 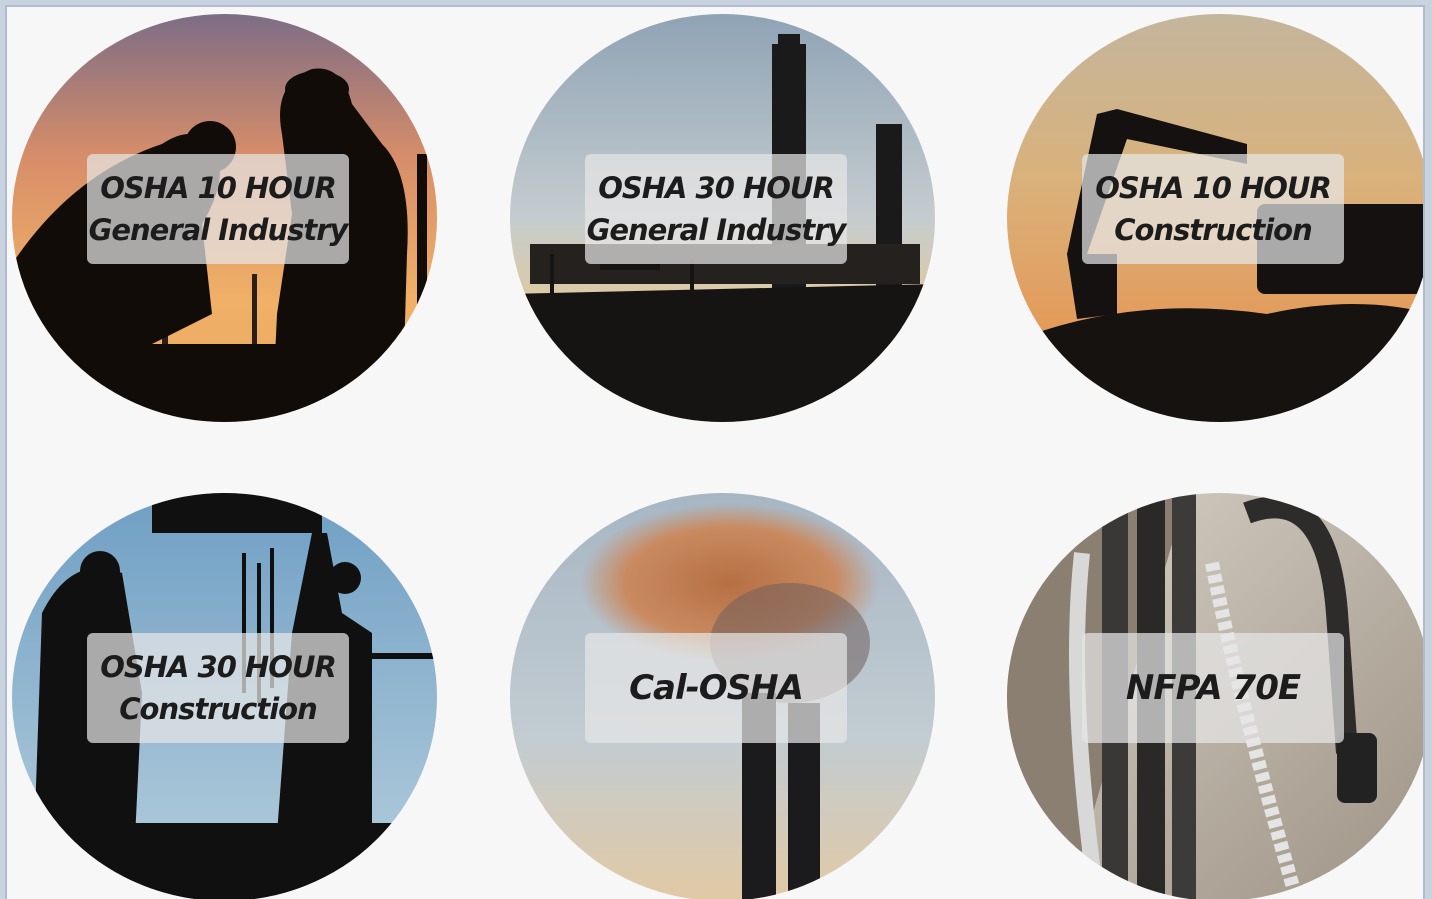 I want to click on course-label: OSHA 30 HOUR General Industry, so click(x=716, y=209).